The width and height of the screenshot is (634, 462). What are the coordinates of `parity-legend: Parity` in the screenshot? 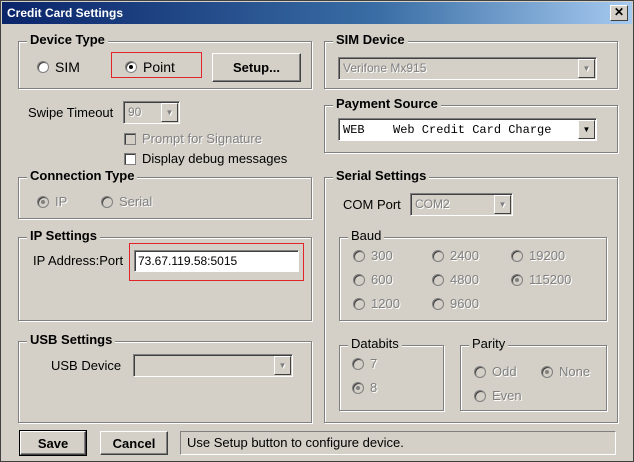 It's located at (489, 343).